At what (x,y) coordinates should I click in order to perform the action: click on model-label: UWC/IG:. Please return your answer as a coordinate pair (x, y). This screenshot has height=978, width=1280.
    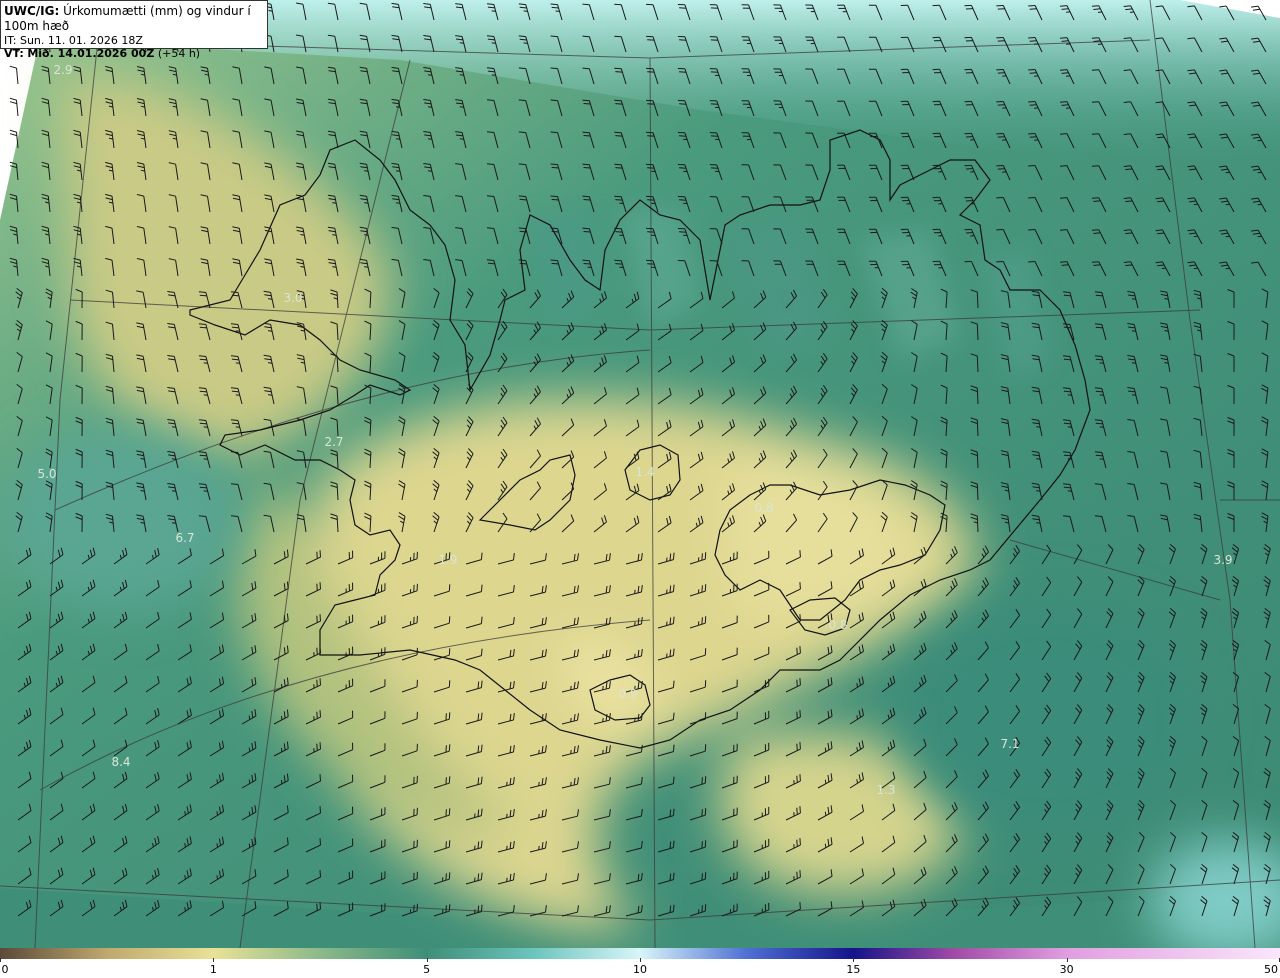
    Looking at the image, I should click on (32, 11).